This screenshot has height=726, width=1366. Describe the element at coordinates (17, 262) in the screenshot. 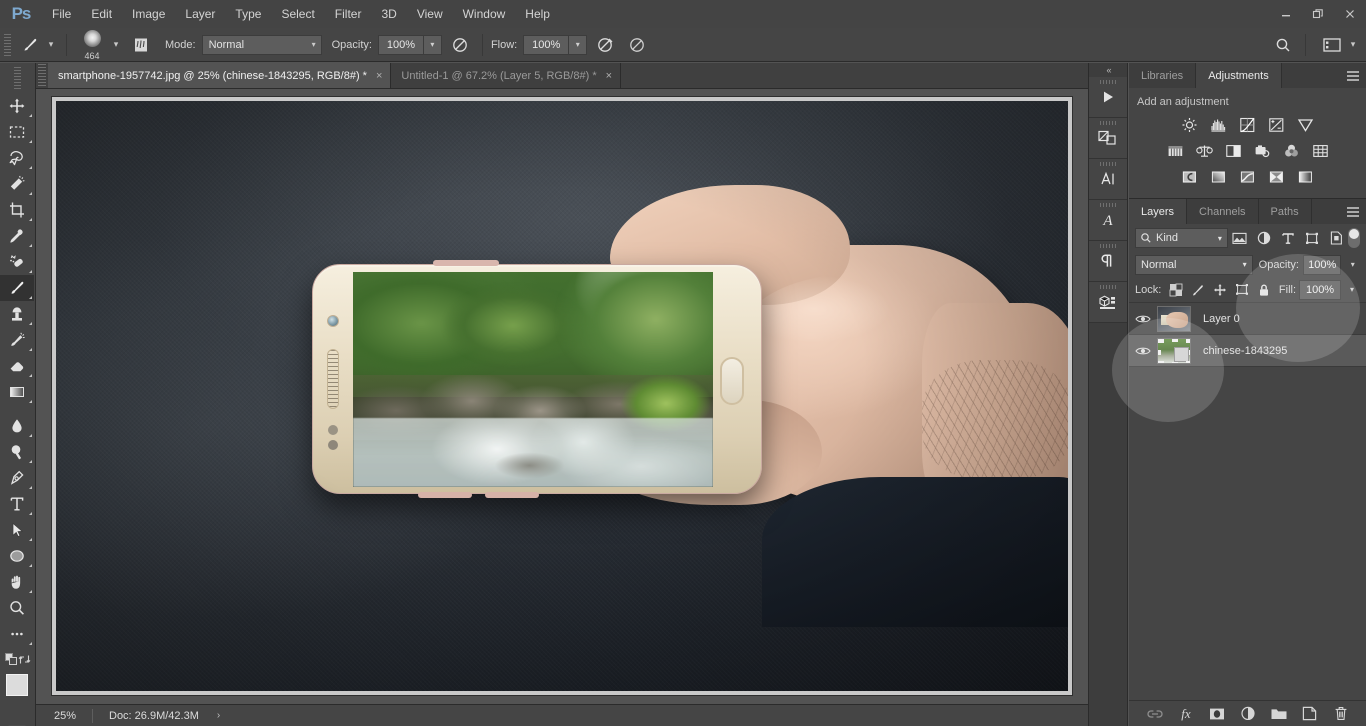

I see `spot-healing-brush-tool` at that location.